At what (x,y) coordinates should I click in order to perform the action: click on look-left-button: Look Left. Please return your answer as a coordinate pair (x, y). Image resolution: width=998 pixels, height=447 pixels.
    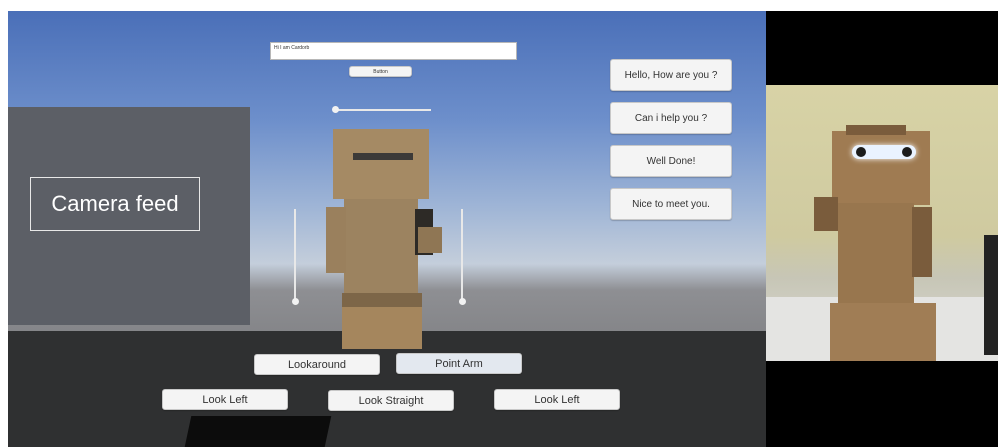
    Looking at the image, I should click on (225, 399).